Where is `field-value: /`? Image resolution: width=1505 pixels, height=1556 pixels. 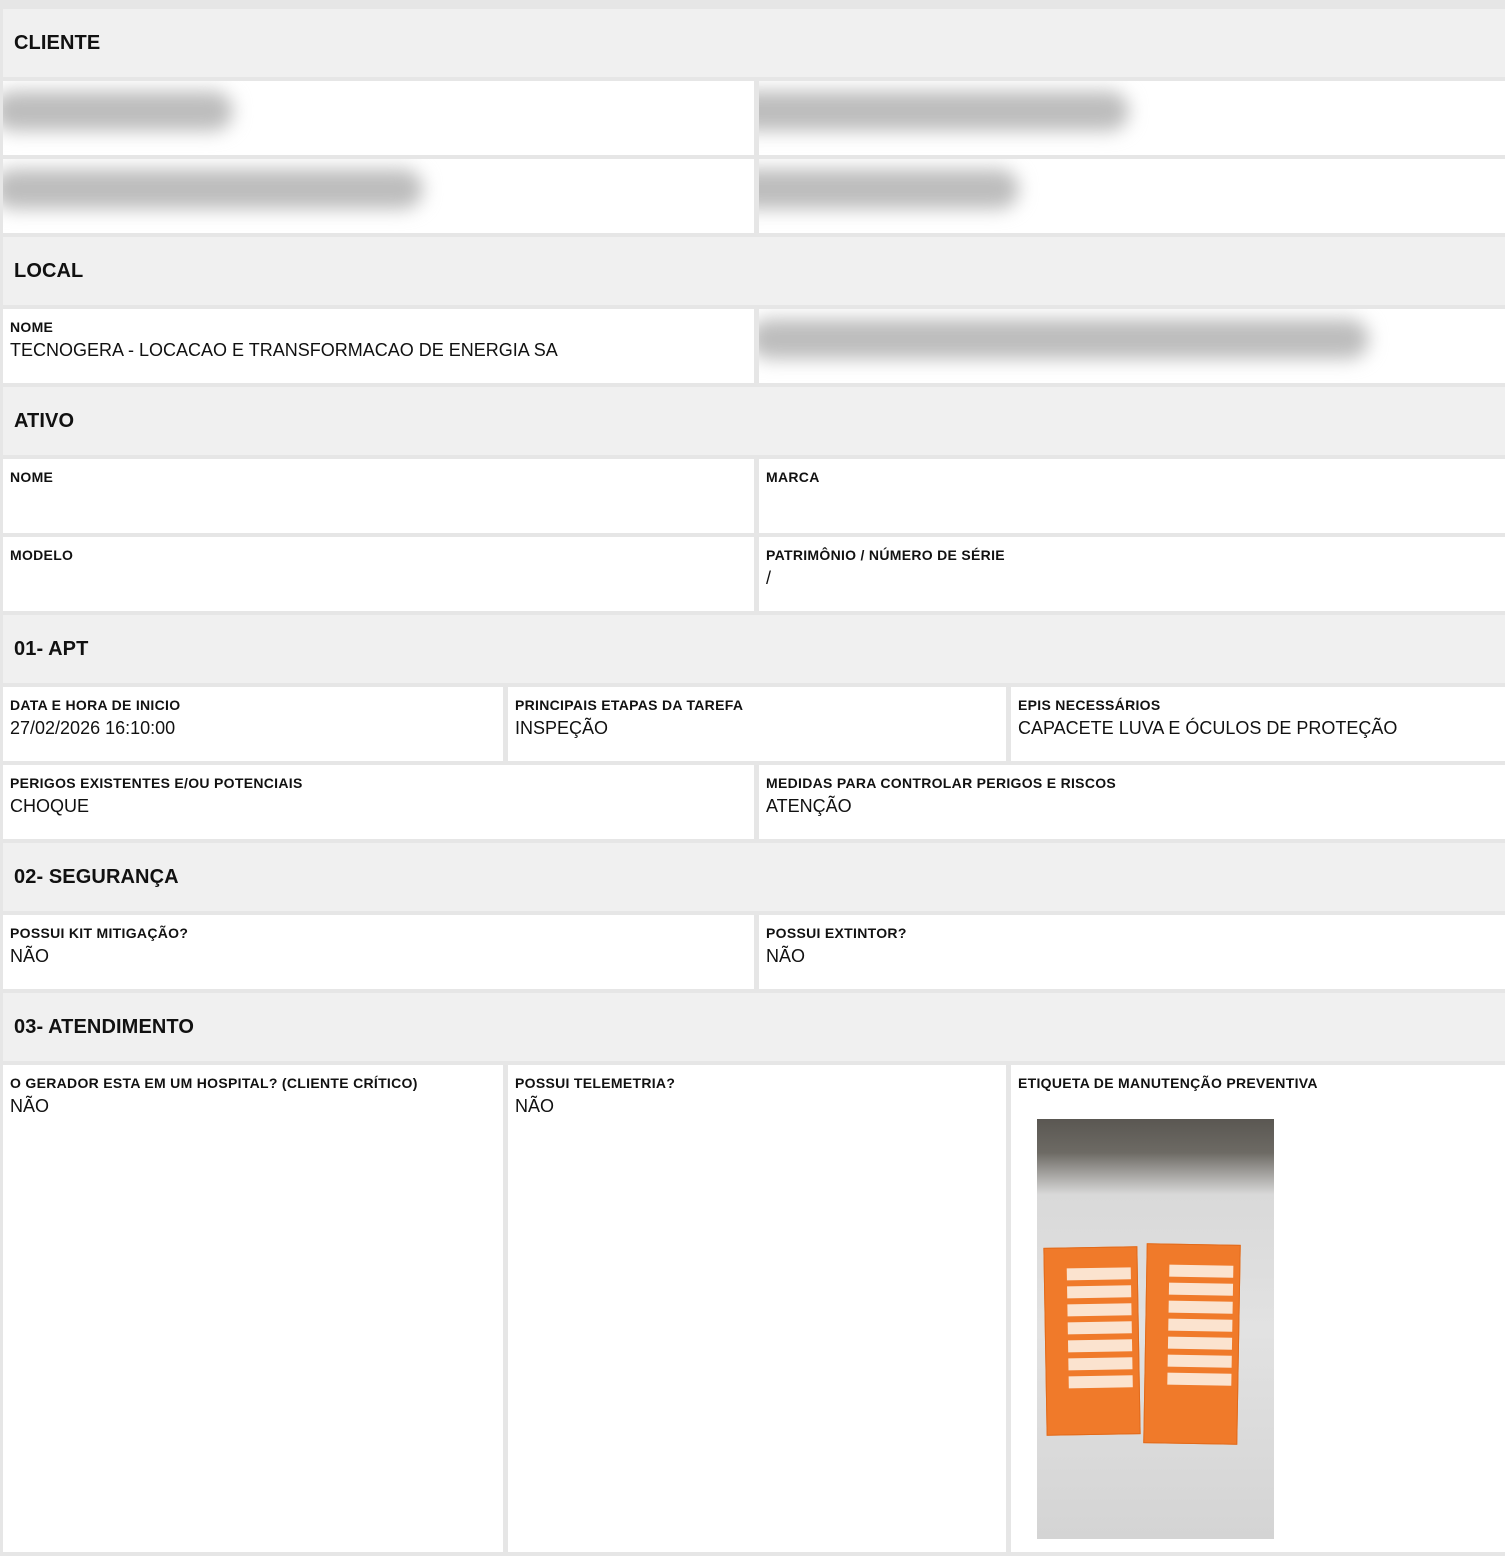 field-value: / is located at coordinates (769, 578).